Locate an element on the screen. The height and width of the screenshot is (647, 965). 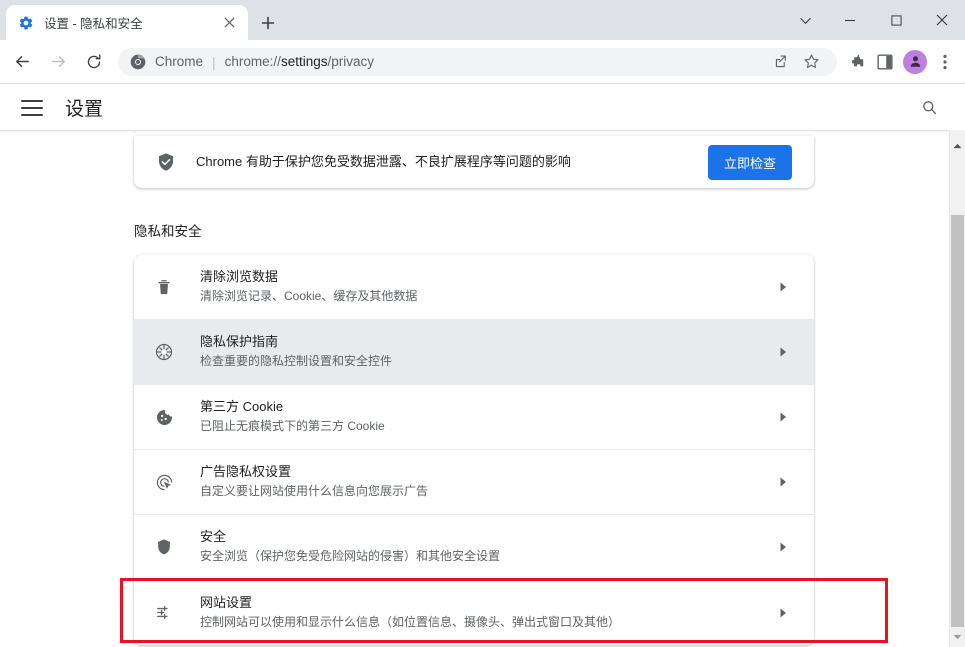
row-title: 网站设置 is located at coordinates (226, 602).